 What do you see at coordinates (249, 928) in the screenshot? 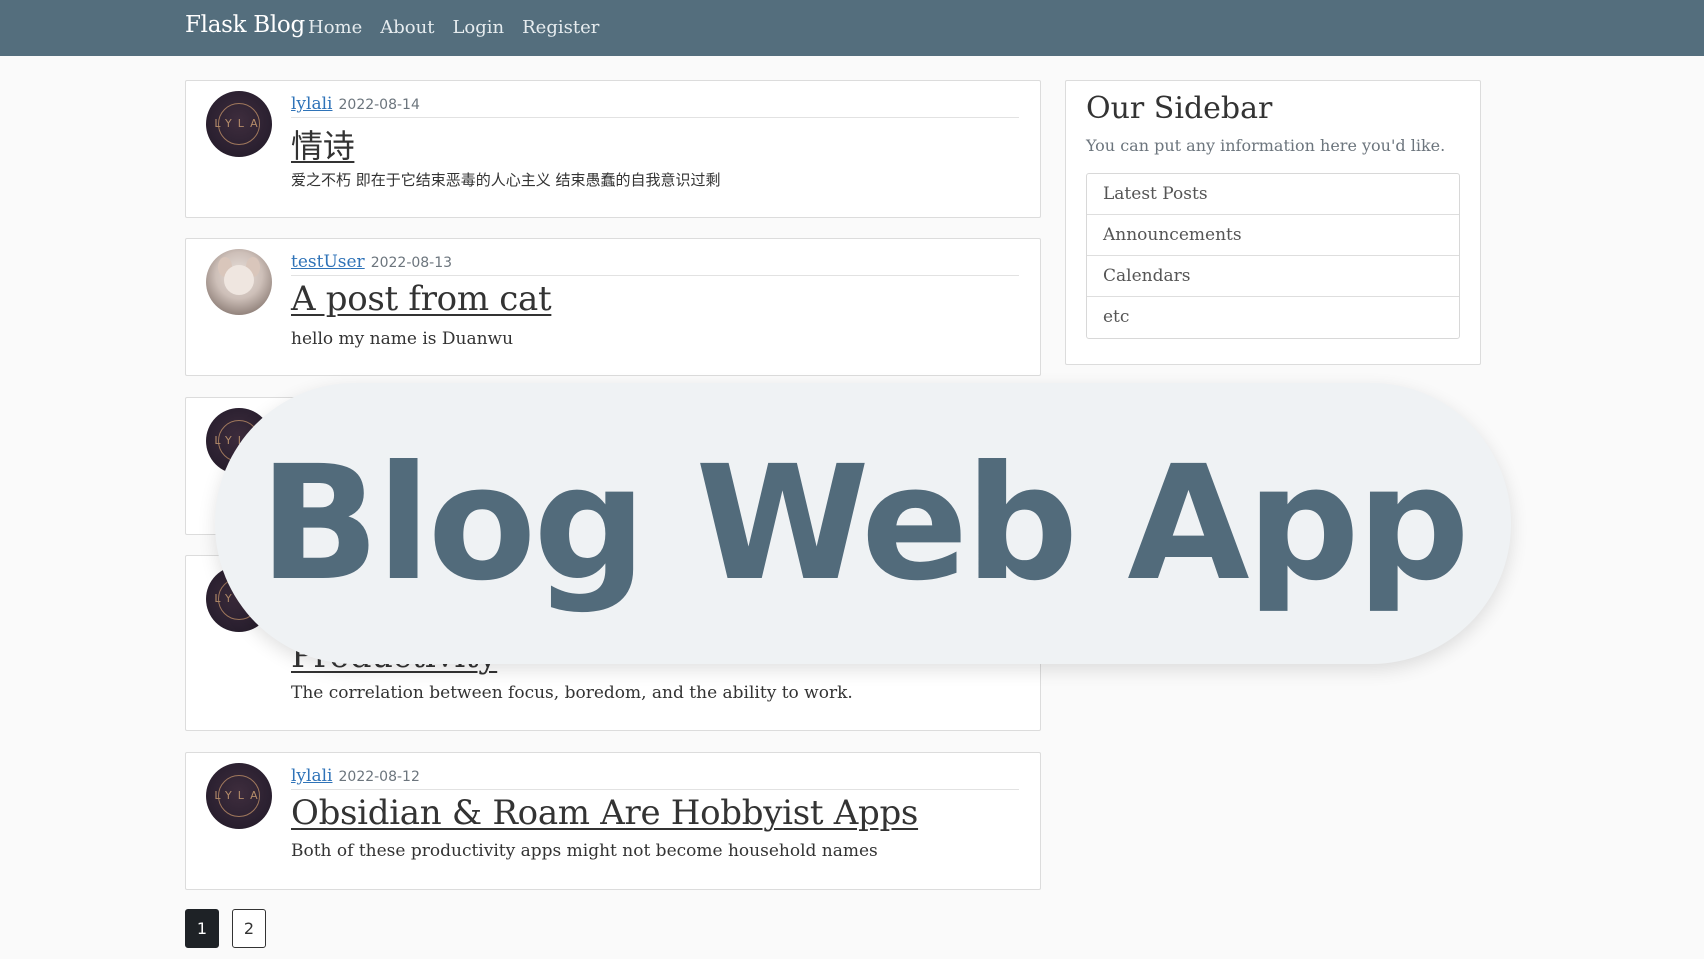
I see `page-2-button: 2` at bounding box center [249, 928].